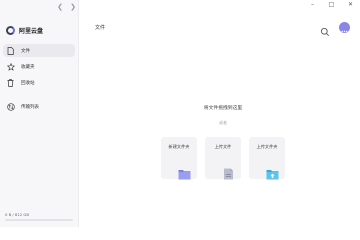 The image size is (360, 240). I want to click on brand: 阿里云盘, so click(24, 30).